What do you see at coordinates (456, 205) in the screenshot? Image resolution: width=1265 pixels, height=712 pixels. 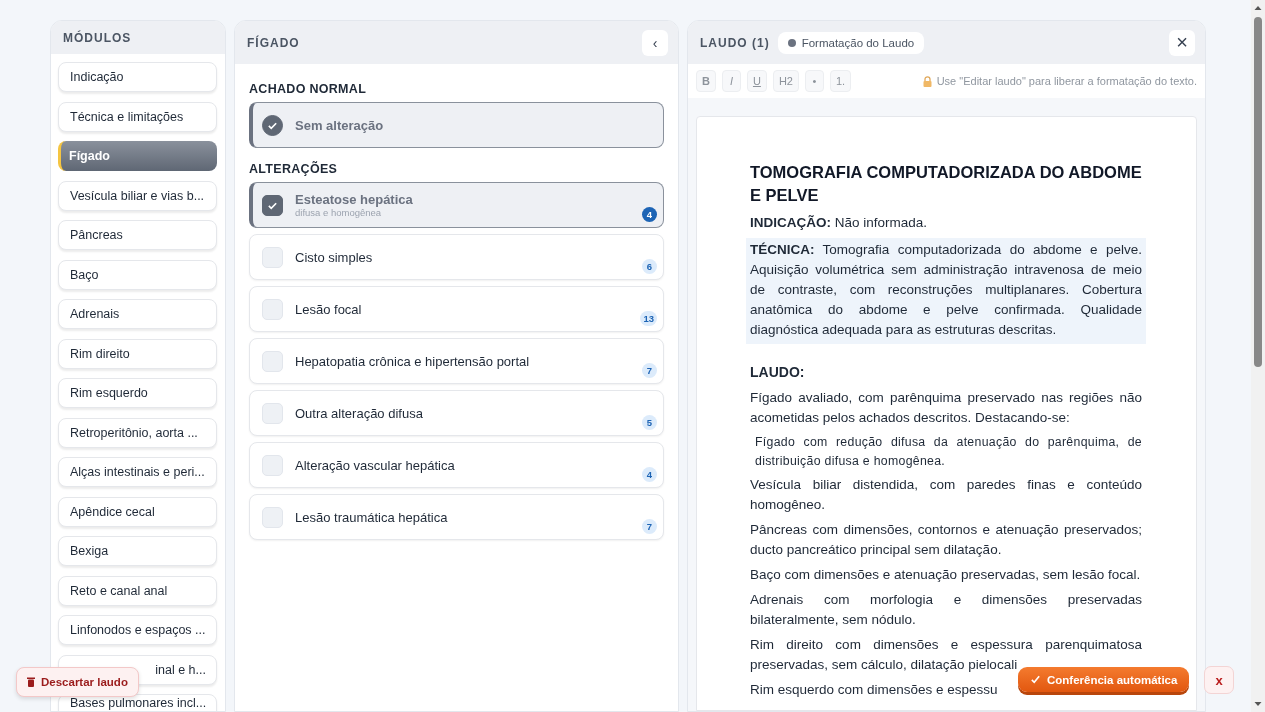 I see `finding-option: Esteatose hepática difusa e homogênea 4` at bounding box center [456, 205].